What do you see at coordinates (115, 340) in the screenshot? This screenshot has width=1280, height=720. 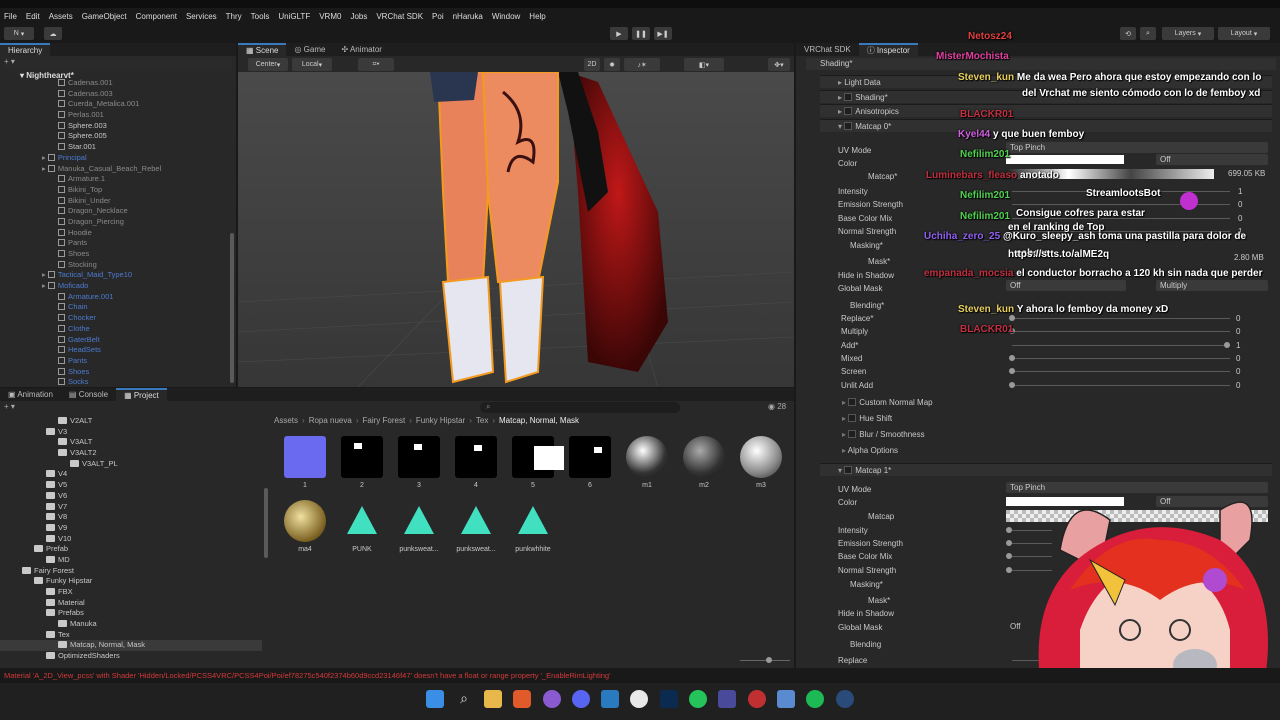 I see `hierarchy-item: GaterBelt` at bounding box center [115, 340].